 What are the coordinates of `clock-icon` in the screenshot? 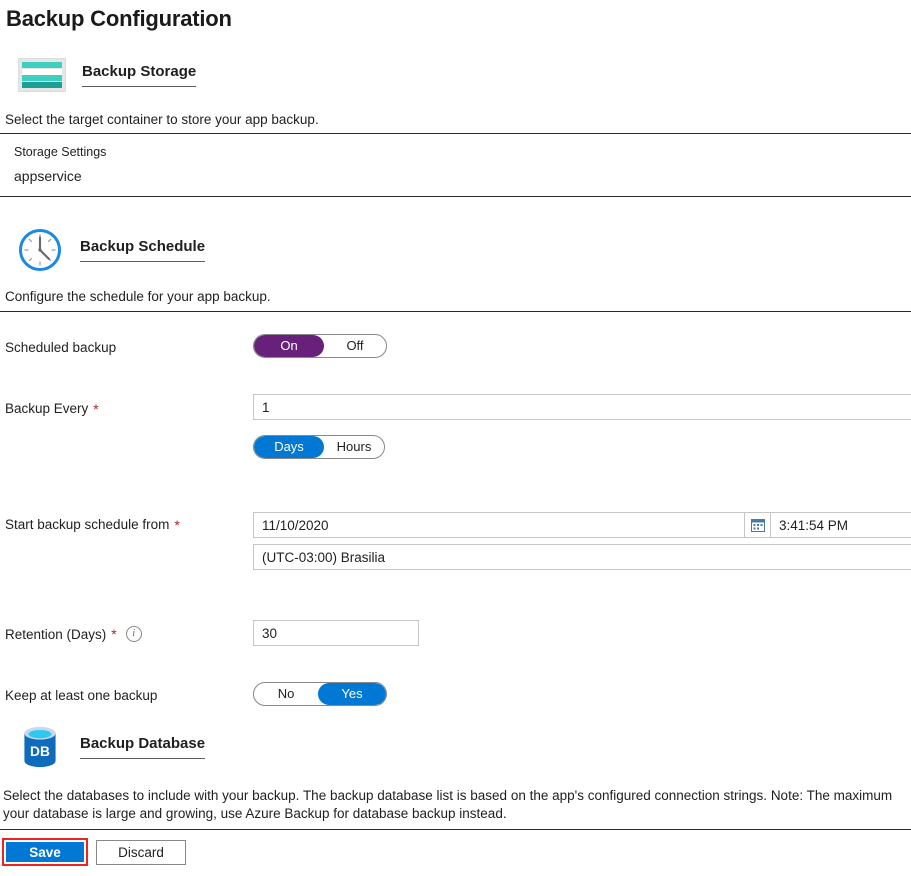 It's located at (40, 250).